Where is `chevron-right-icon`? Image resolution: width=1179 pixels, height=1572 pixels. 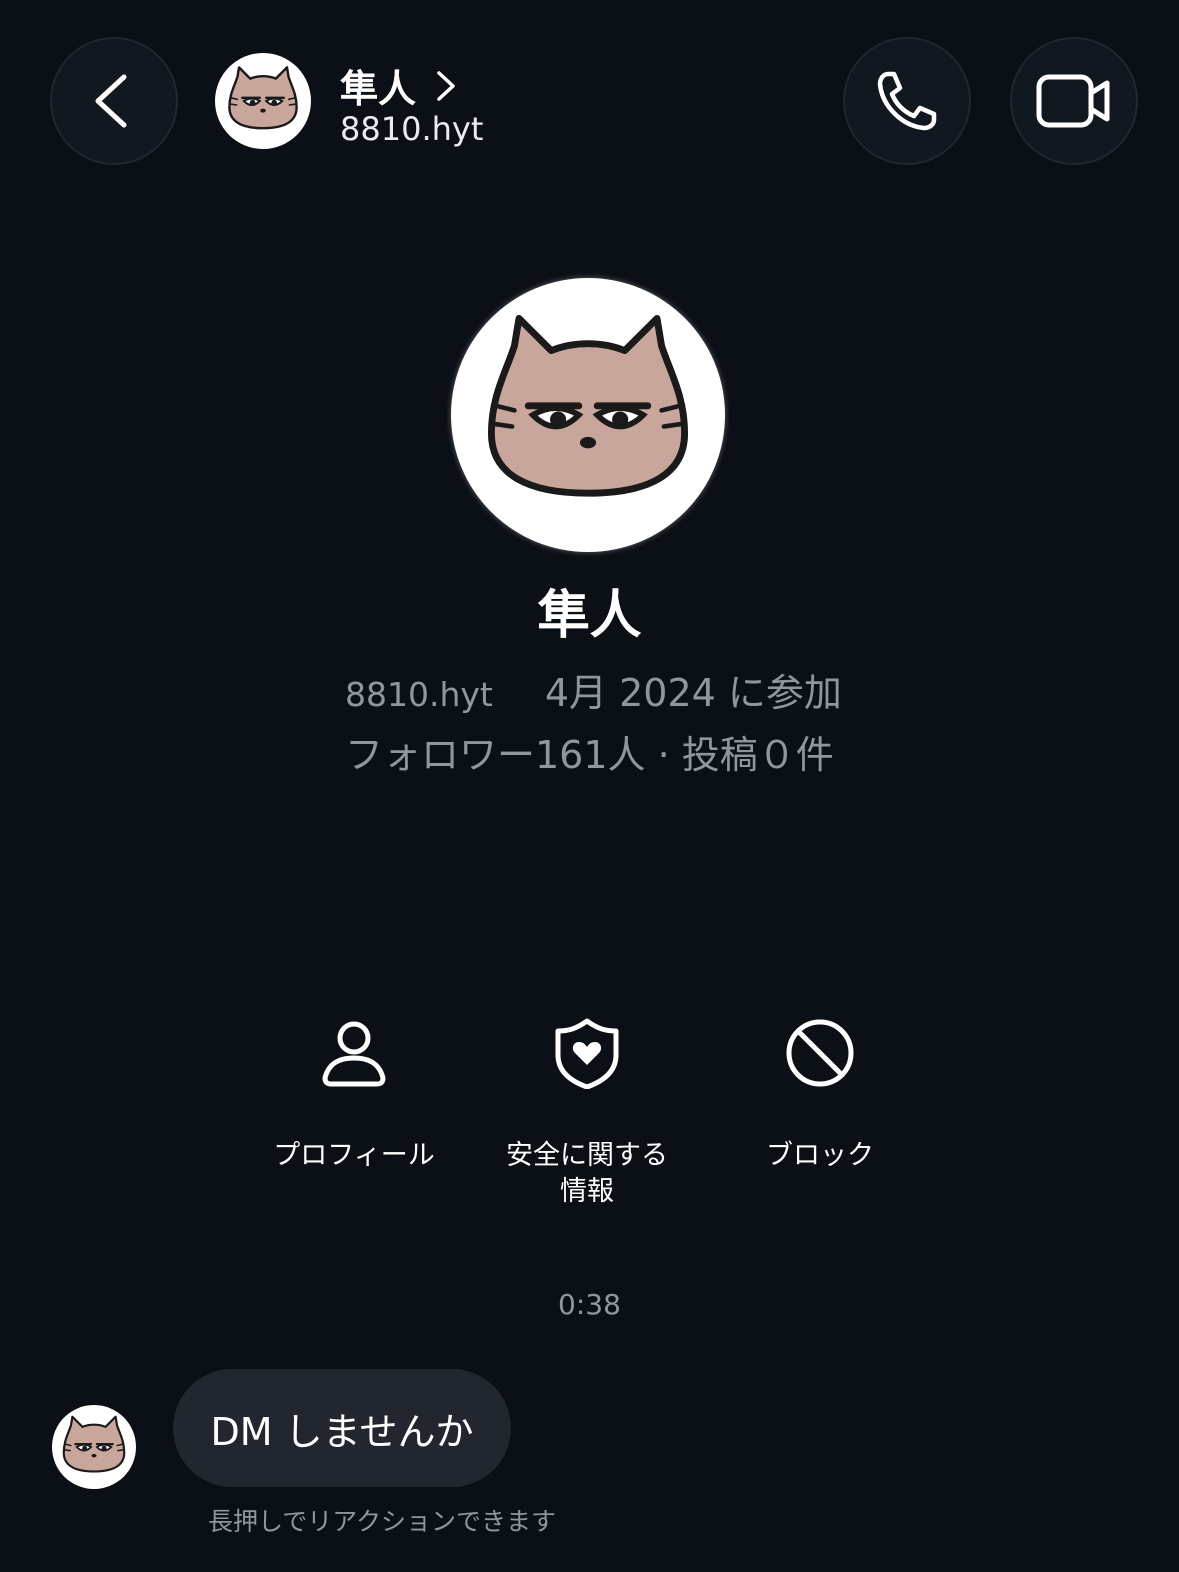
chevron-right-icon is located at coordinates (446, 85).